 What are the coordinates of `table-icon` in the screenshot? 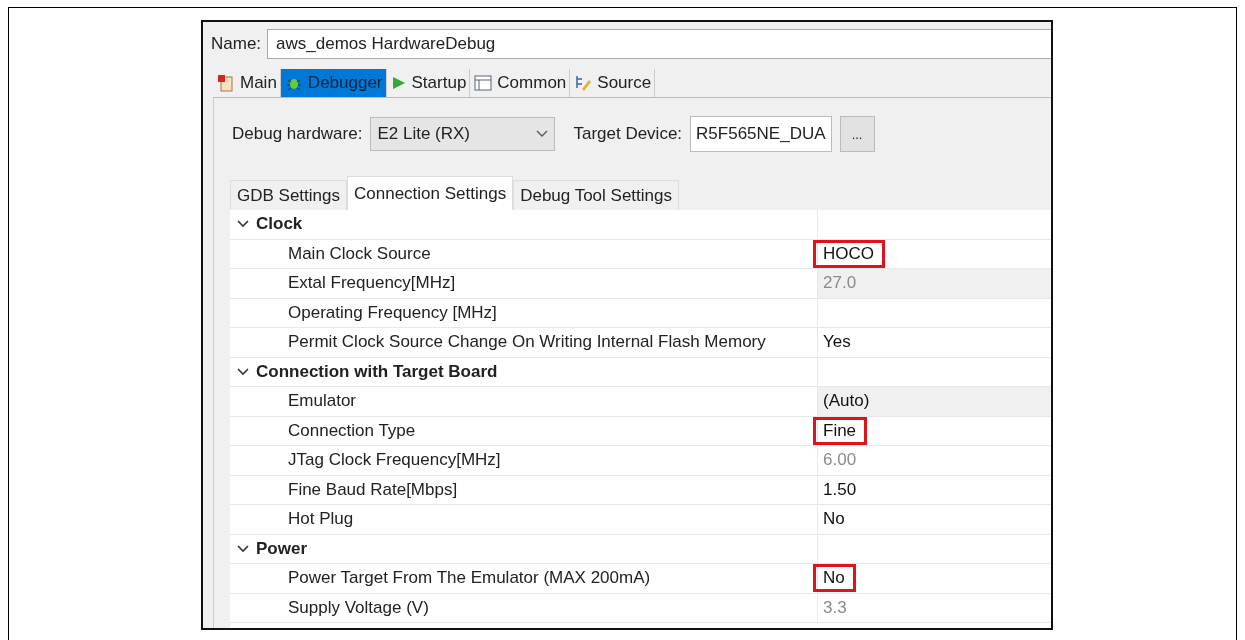 It's located at (483, 83).